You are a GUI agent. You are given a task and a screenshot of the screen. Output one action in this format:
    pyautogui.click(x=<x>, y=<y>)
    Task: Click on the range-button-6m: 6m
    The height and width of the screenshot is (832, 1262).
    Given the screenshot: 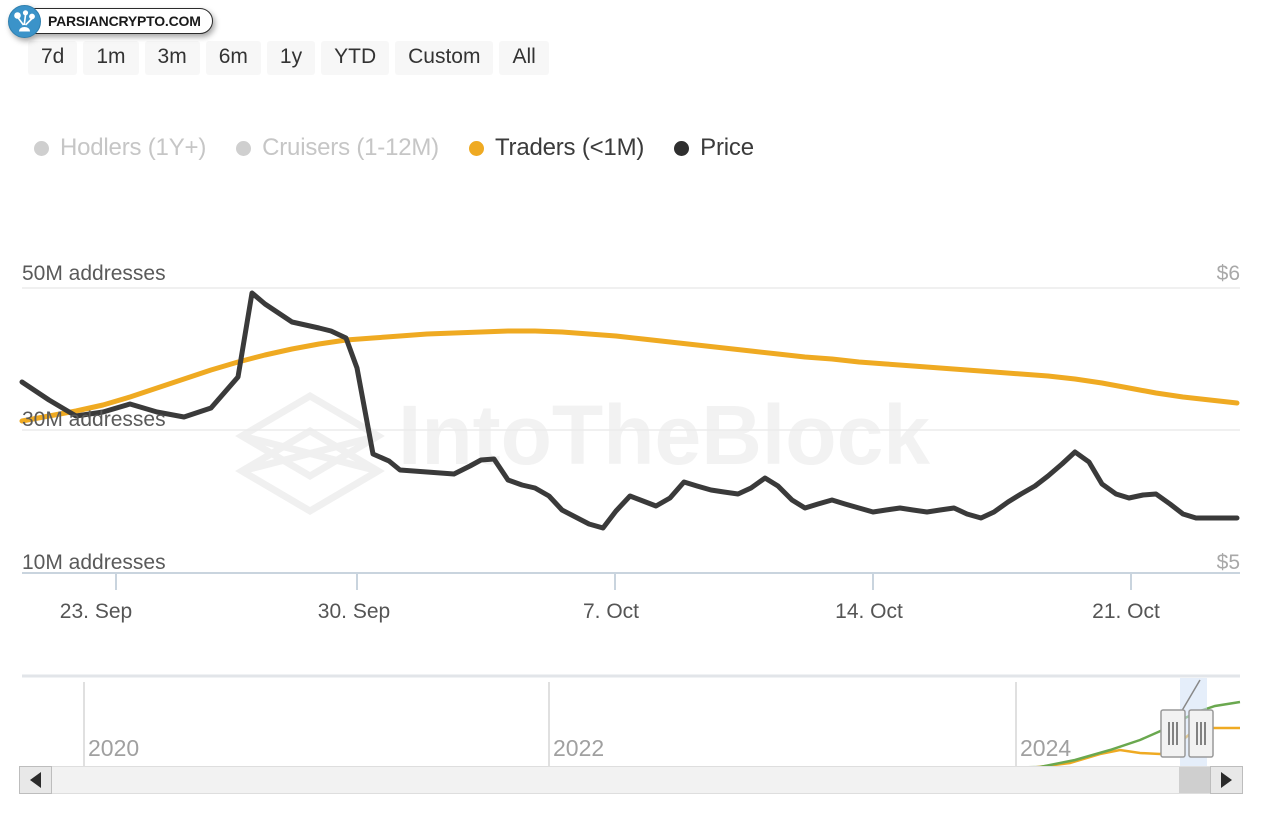 What is the action you would take?
    pyautogui.click(x=233, y=58)
    